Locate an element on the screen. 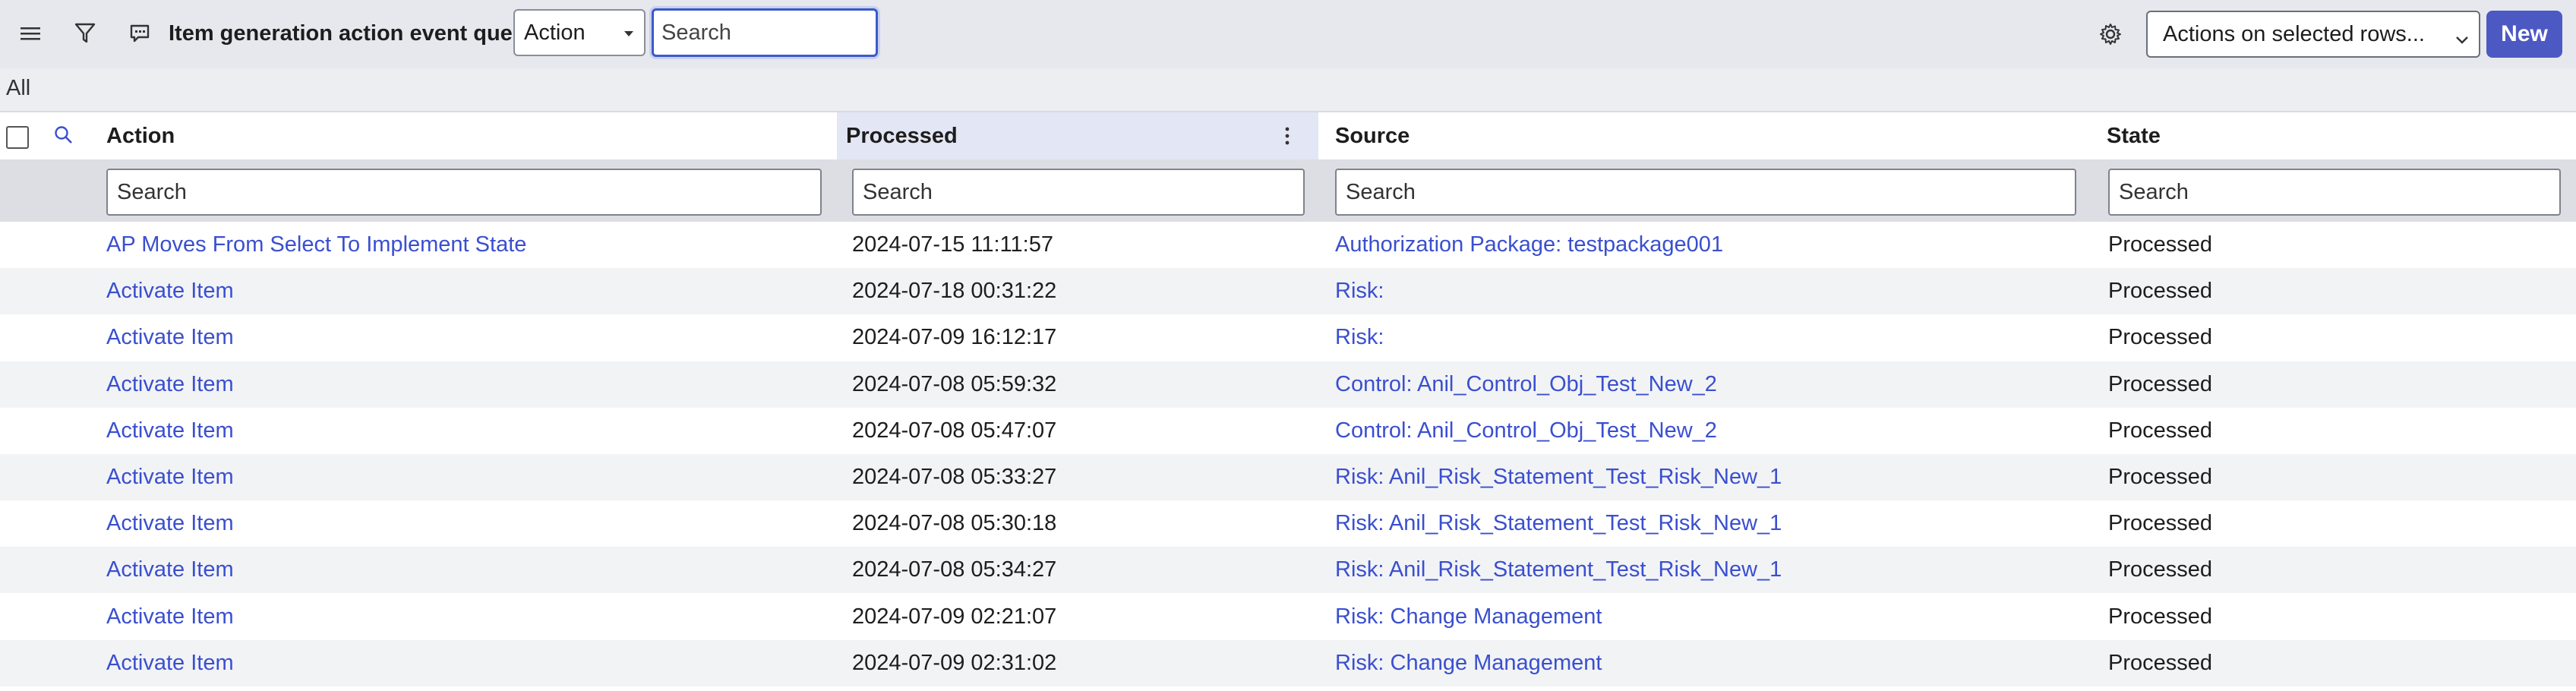 This screenshot has width=2576, height=691. processed-cell: 2024-07-09 16:12:17 is located at coordinates (954, 337).